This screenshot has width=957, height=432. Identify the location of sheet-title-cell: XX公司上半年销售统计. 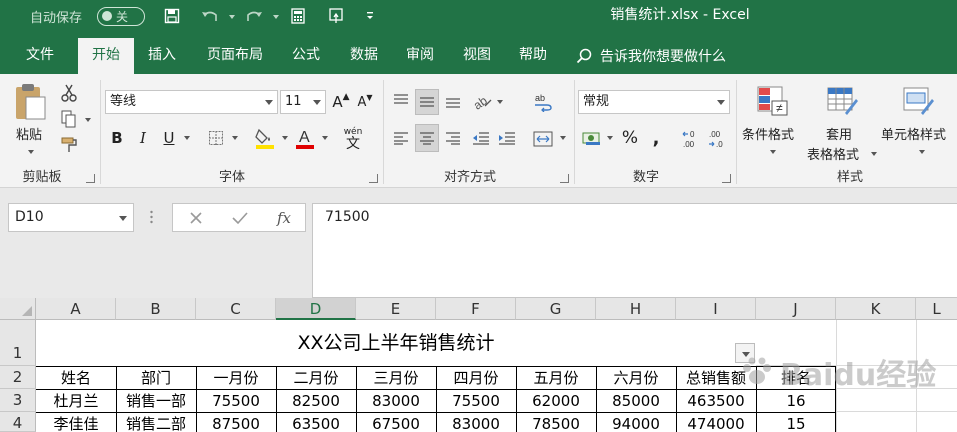
(396, 343).